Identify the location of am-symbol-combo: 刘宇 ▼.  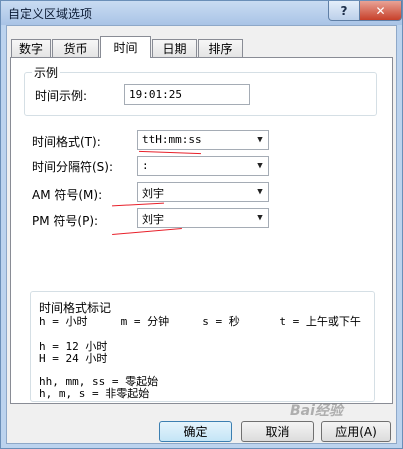
(203, 192).